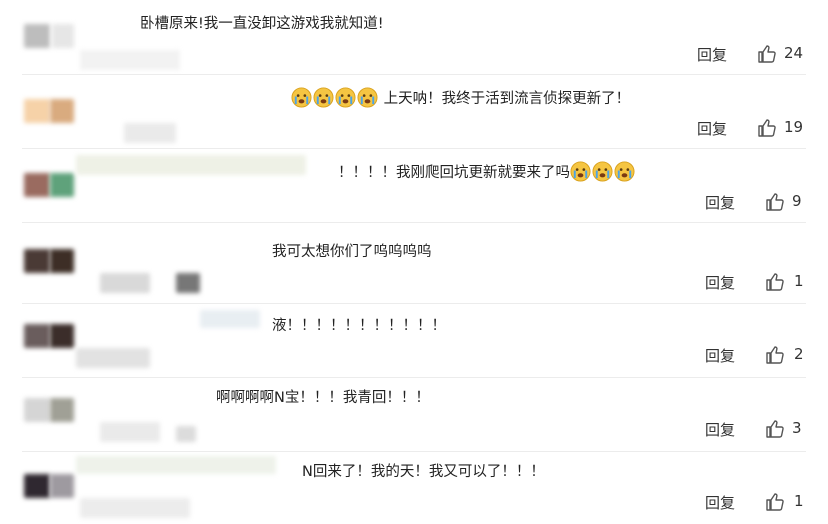 This screenshot has height=524, width=828. Describe the element at coordinates (794, 53) in the screenshot. I see `like-count: 24` at that location.